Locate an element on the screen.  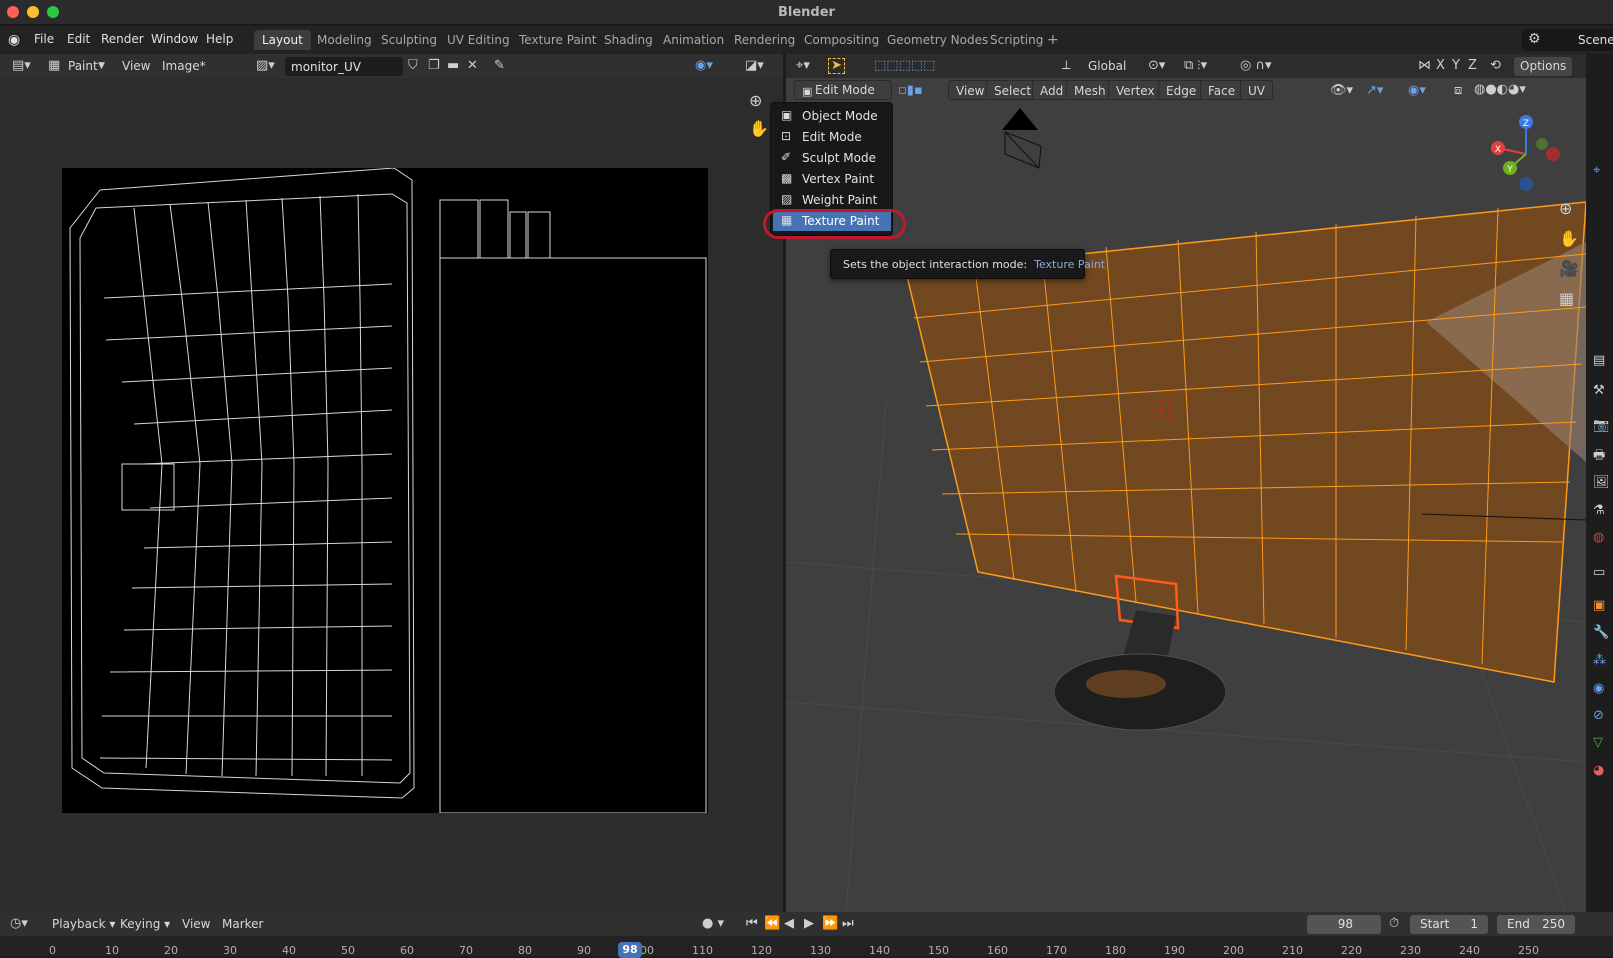
visibility-icon: 👁▾ is located at coordinates (1341, 91).